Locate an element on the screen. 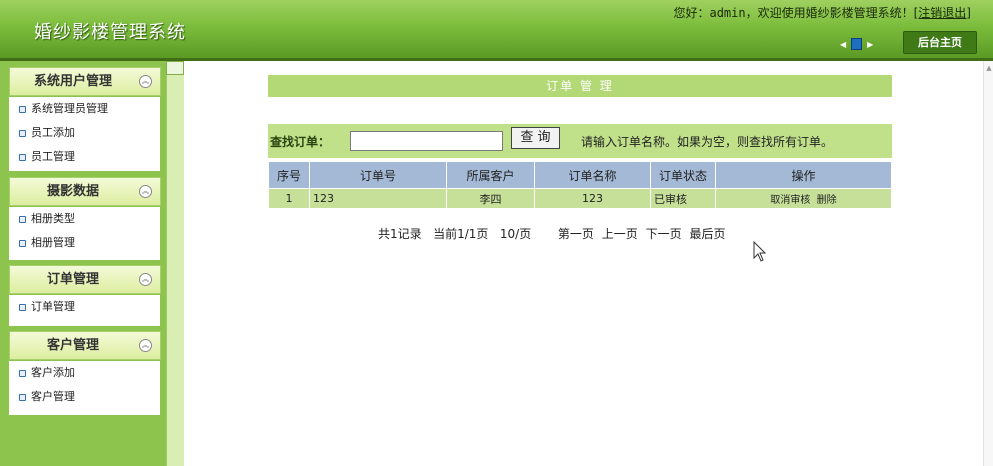 This screenshot has width=993, height=466. toggle-frame-icon is located at coordinates (857, 44).